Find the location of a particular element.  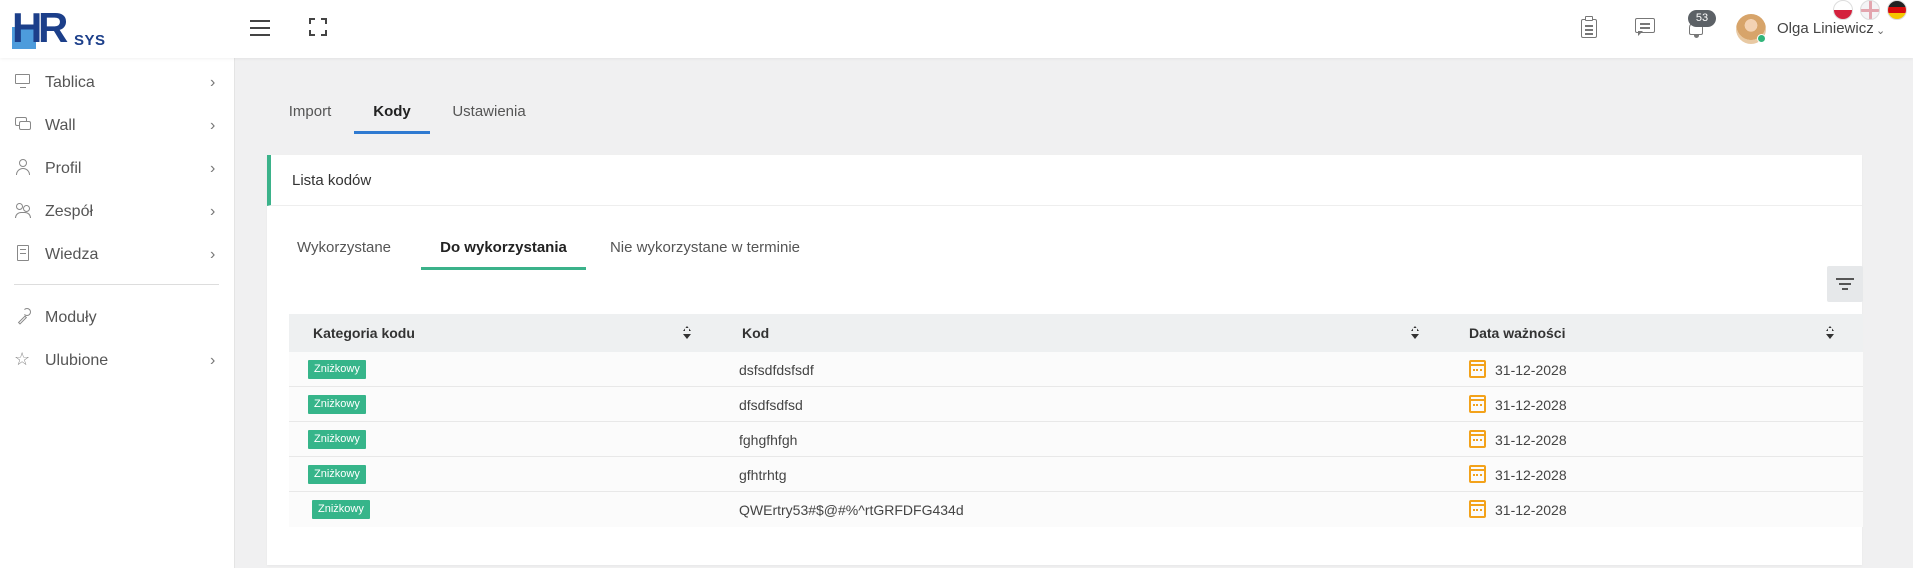

code-value: dfsdfsdfsd is located at coordinates (771, 405).